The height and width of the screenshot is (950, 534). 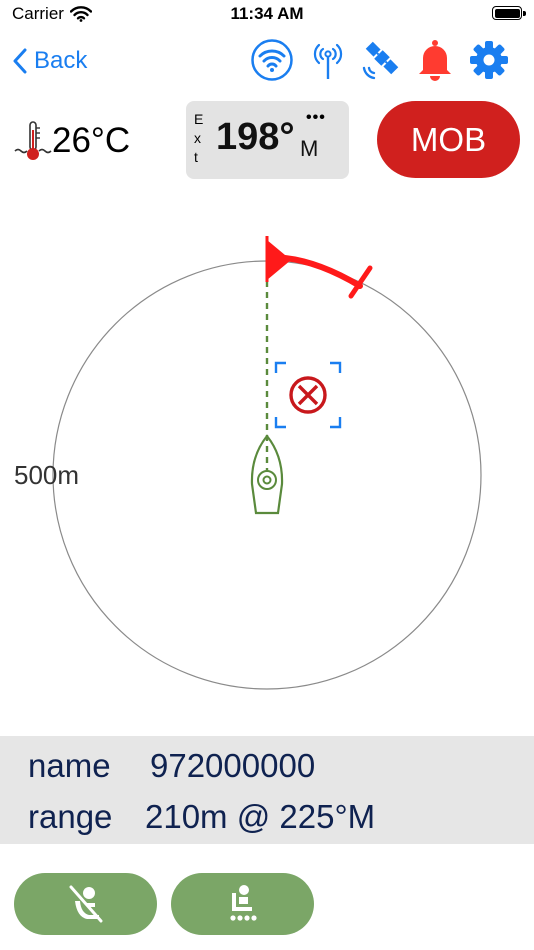 I want to click on mob-button: MOB, so click(x=448, y=139).